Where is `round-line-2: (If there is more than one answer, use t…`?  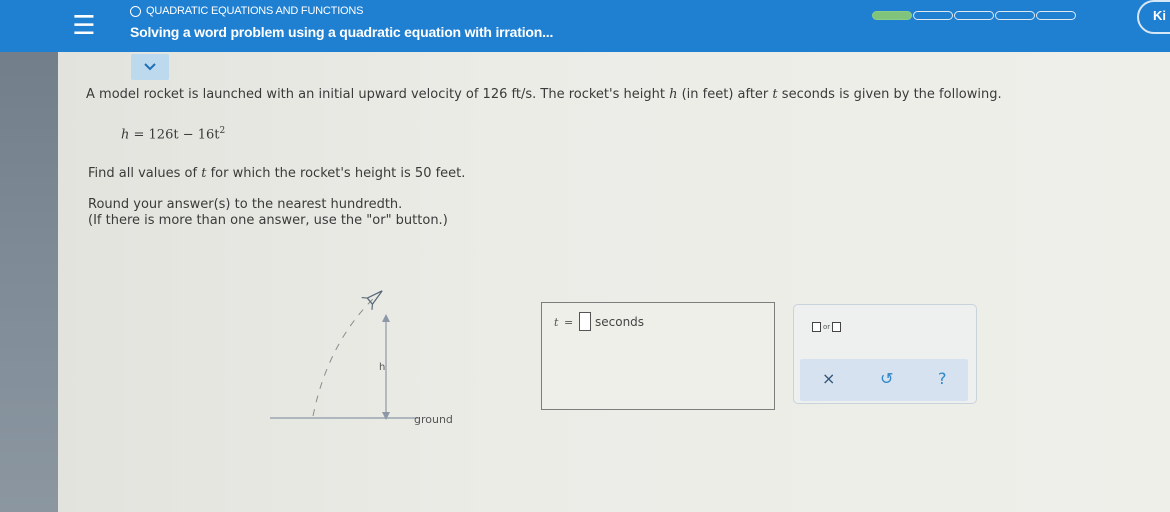 round-line-2: (If there is more than one answer, use t… is located at coordinates (268, 220).